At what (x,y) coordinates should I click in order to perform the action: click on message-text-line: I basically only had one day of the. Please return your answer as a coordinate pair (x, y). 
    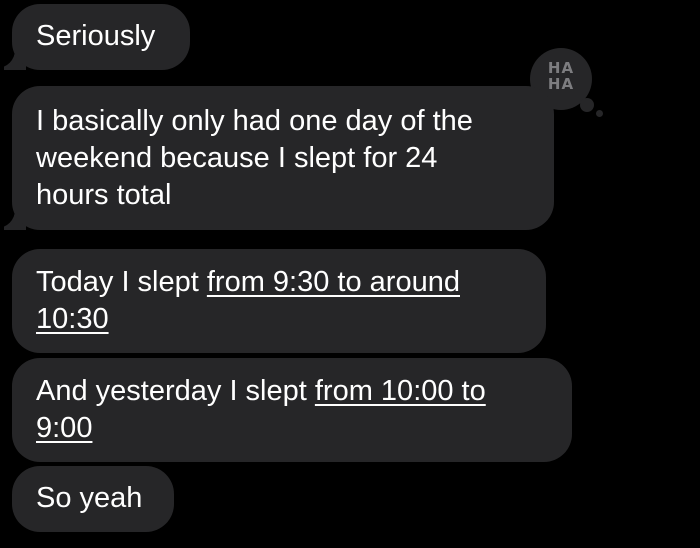
    Looking at the image, I should click on (254, 121).